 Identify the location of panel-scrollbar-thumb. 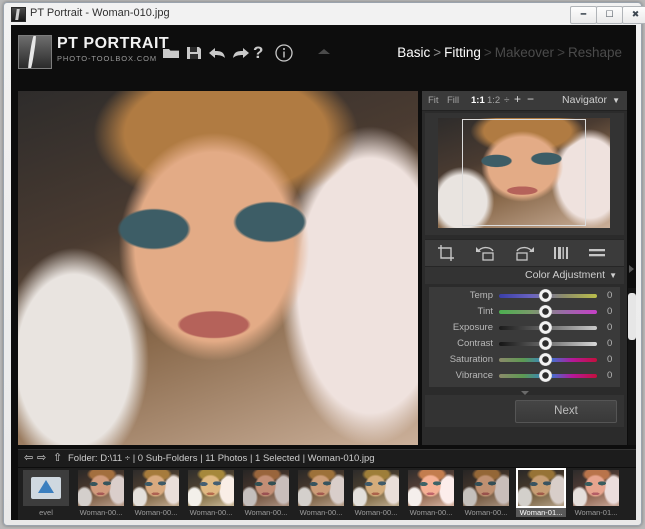
(632, 316).